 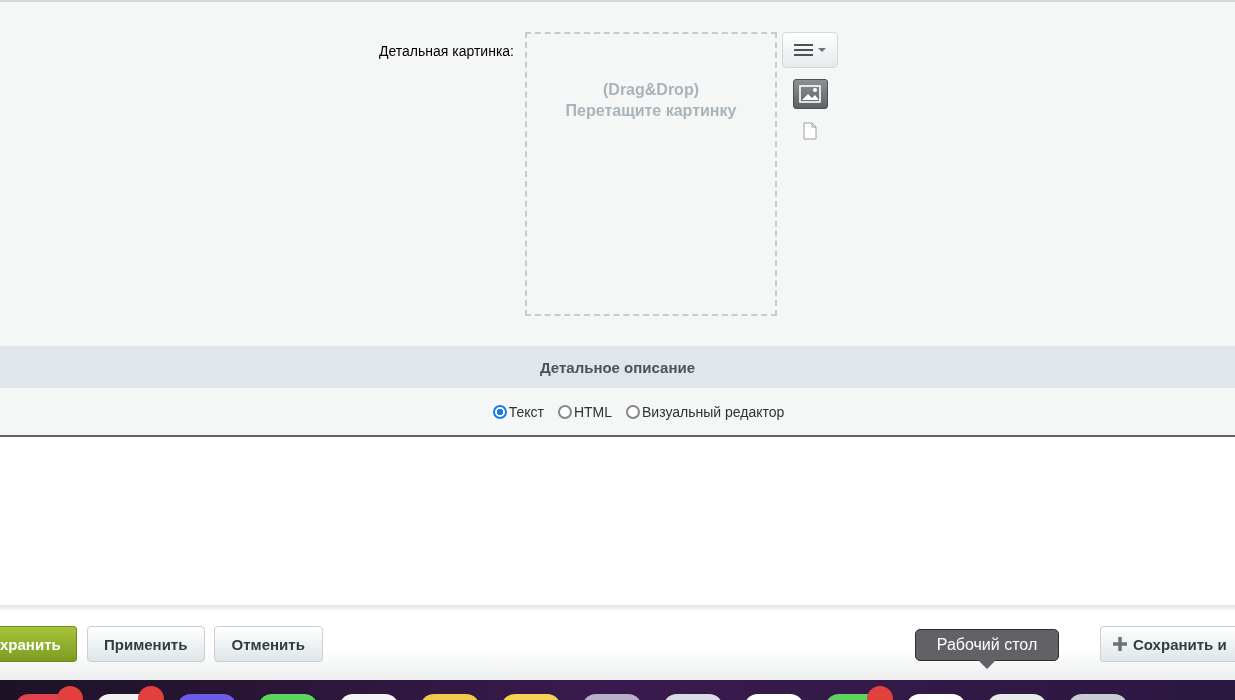 I want to click on menu-icon, so click(x=810, y=50).